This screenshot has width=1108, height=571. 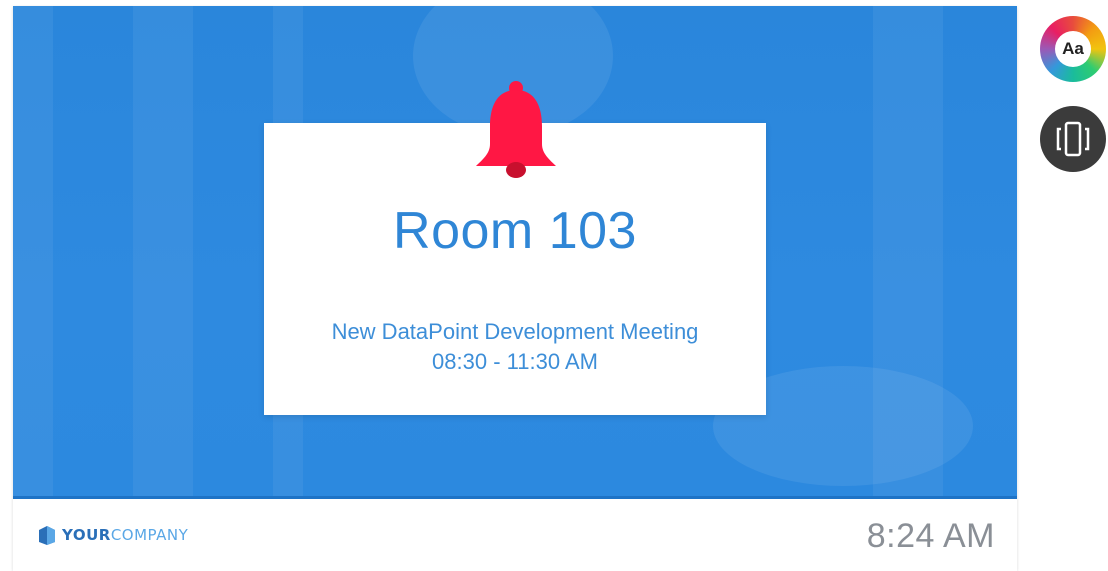 I want to click on company-logo: YOURCOMPANY, so click(x=113, y=535).